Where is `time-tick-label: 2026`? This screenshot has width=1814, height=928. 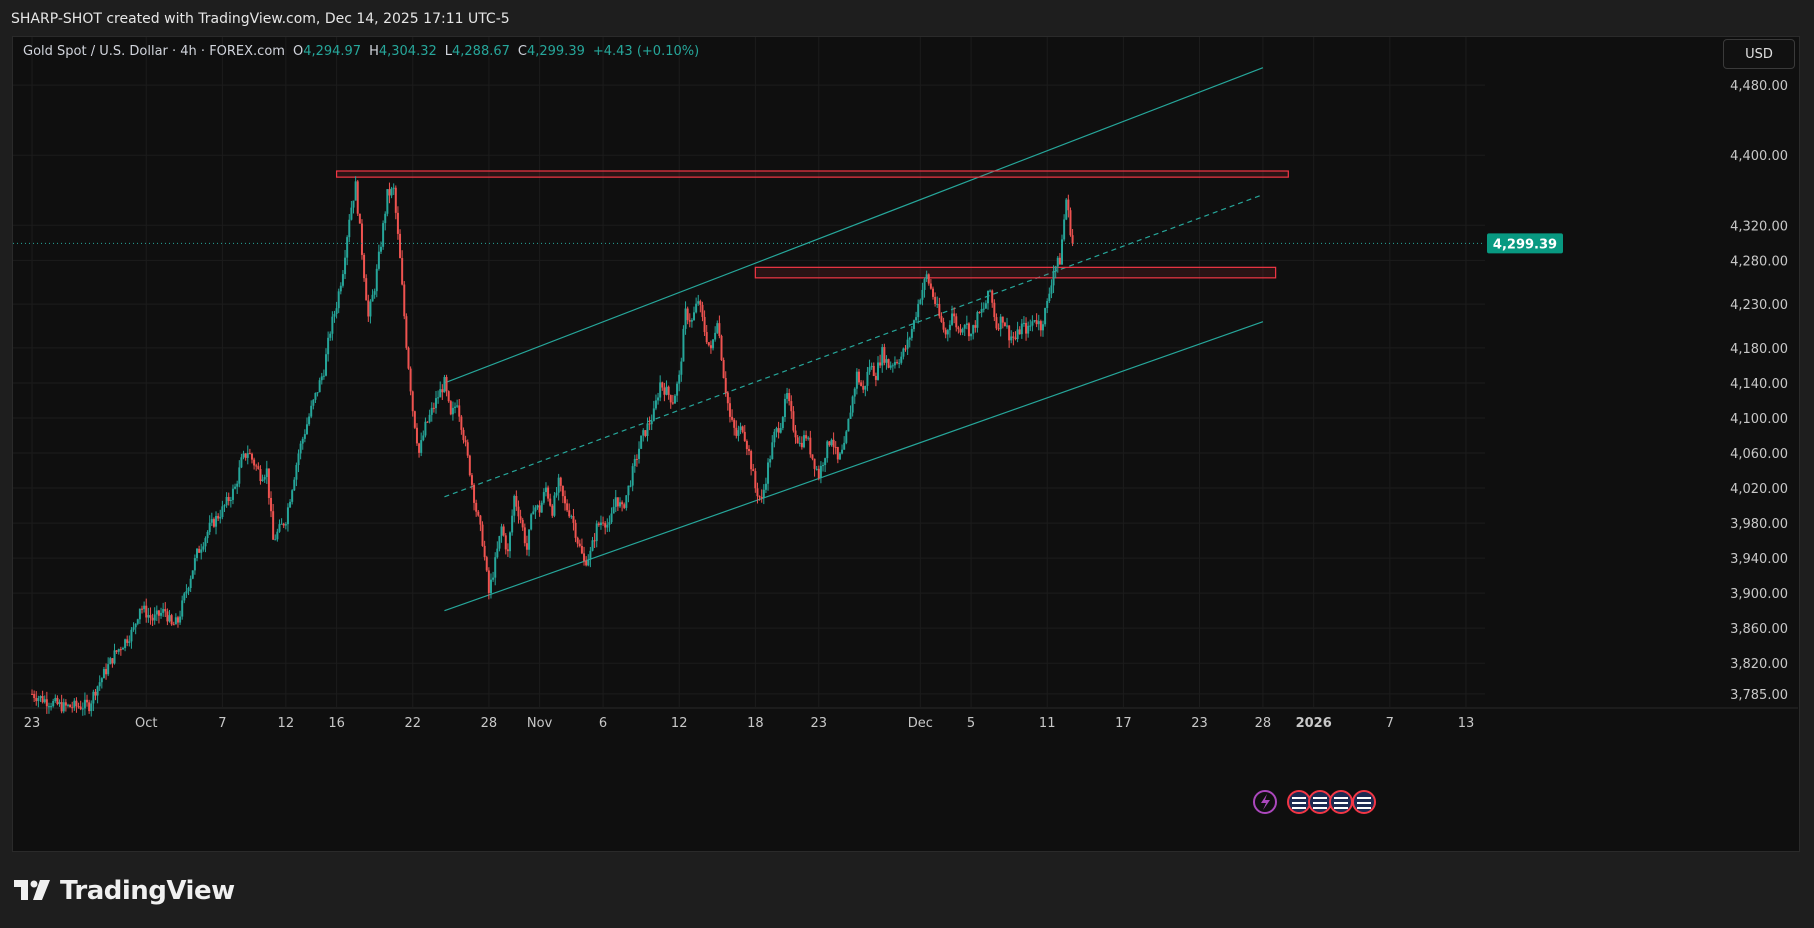 time-tick-label: 2026 is located at coordinates (1314, 723).